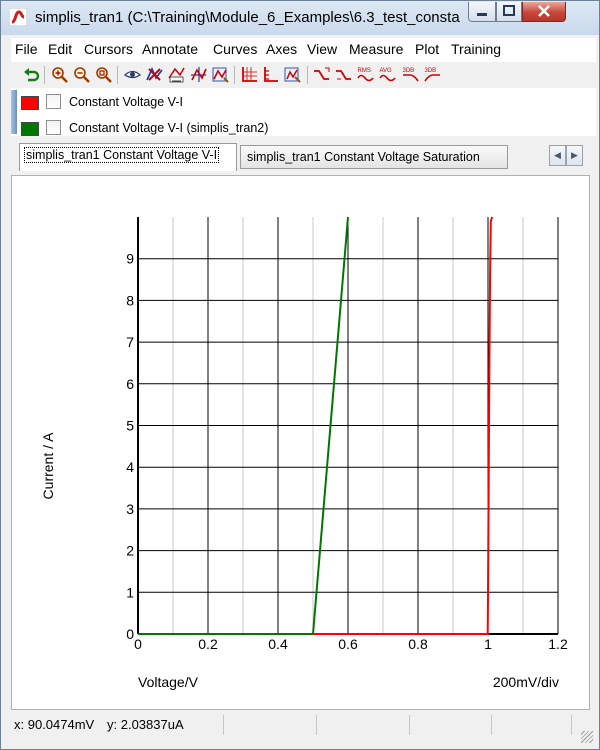 The width and height of the screenshot is (600, 750). I want to click on tab-label: simplis_tran1 Constant Voltage V-I, so click(122, 155).